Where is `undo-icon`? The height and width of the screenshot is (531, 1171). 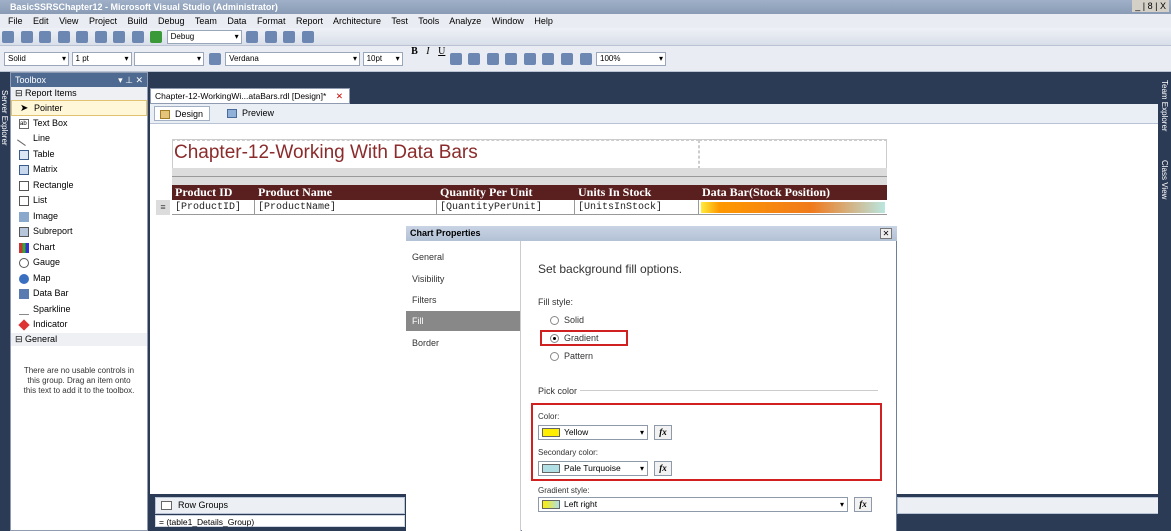 undo-icon is located at coordinates (119, 37).